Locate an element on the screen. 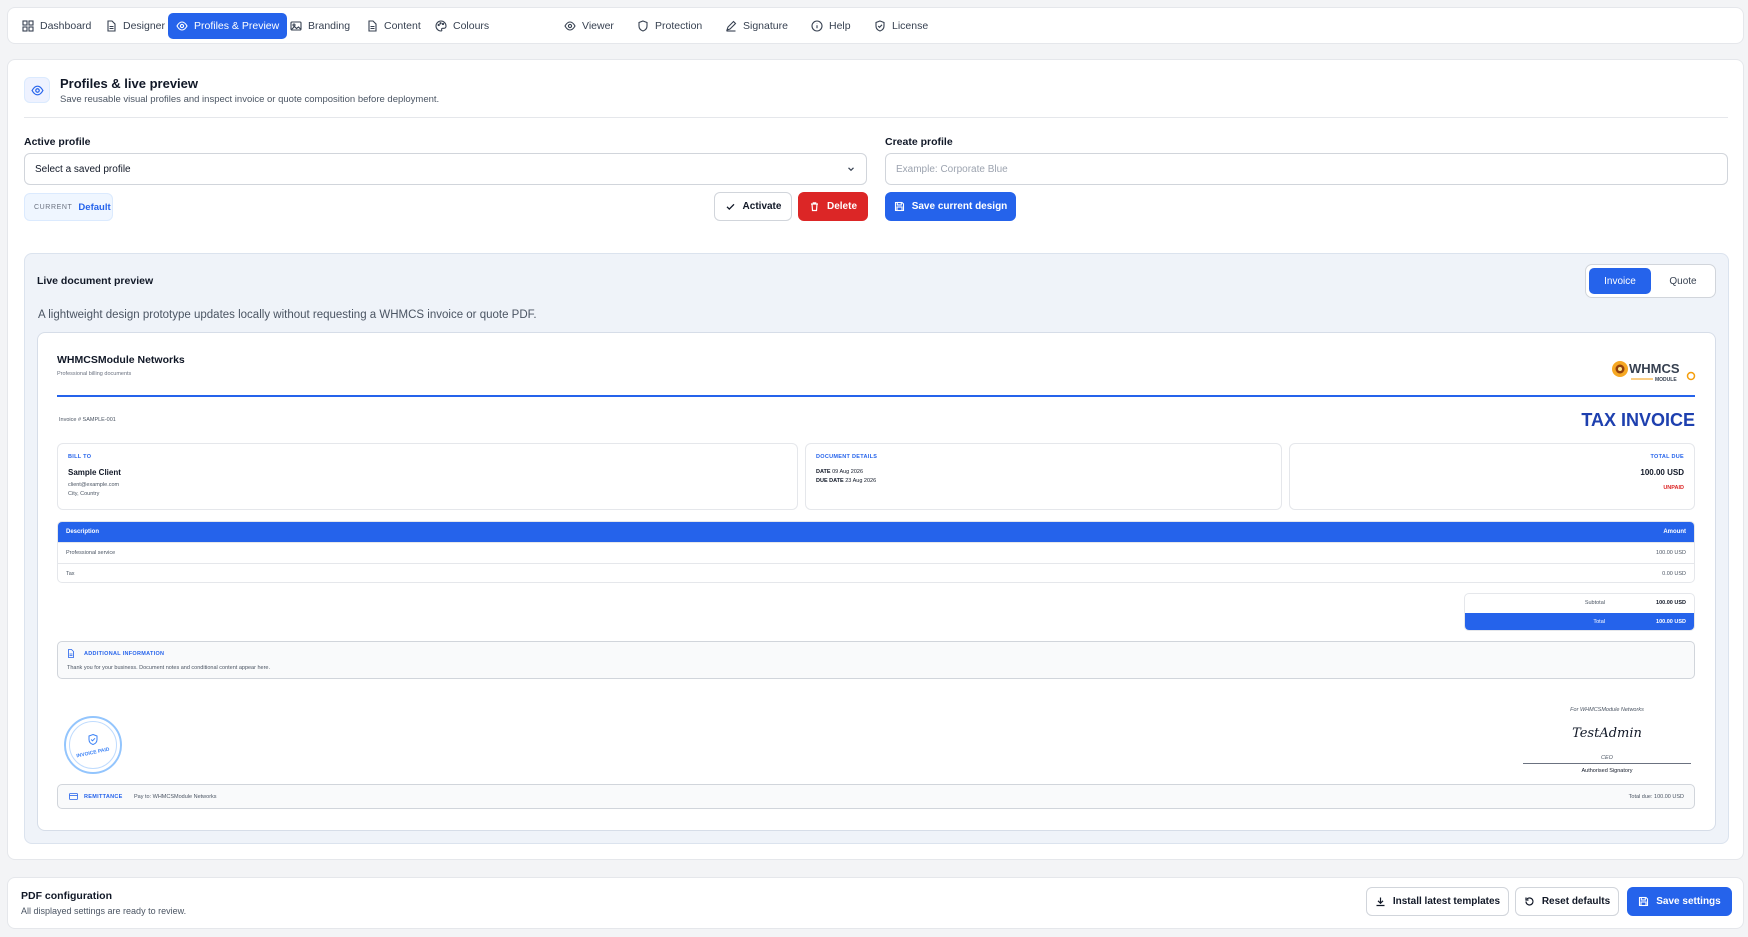  footer-title: PDF configuration is located at coordinates (66, 896).